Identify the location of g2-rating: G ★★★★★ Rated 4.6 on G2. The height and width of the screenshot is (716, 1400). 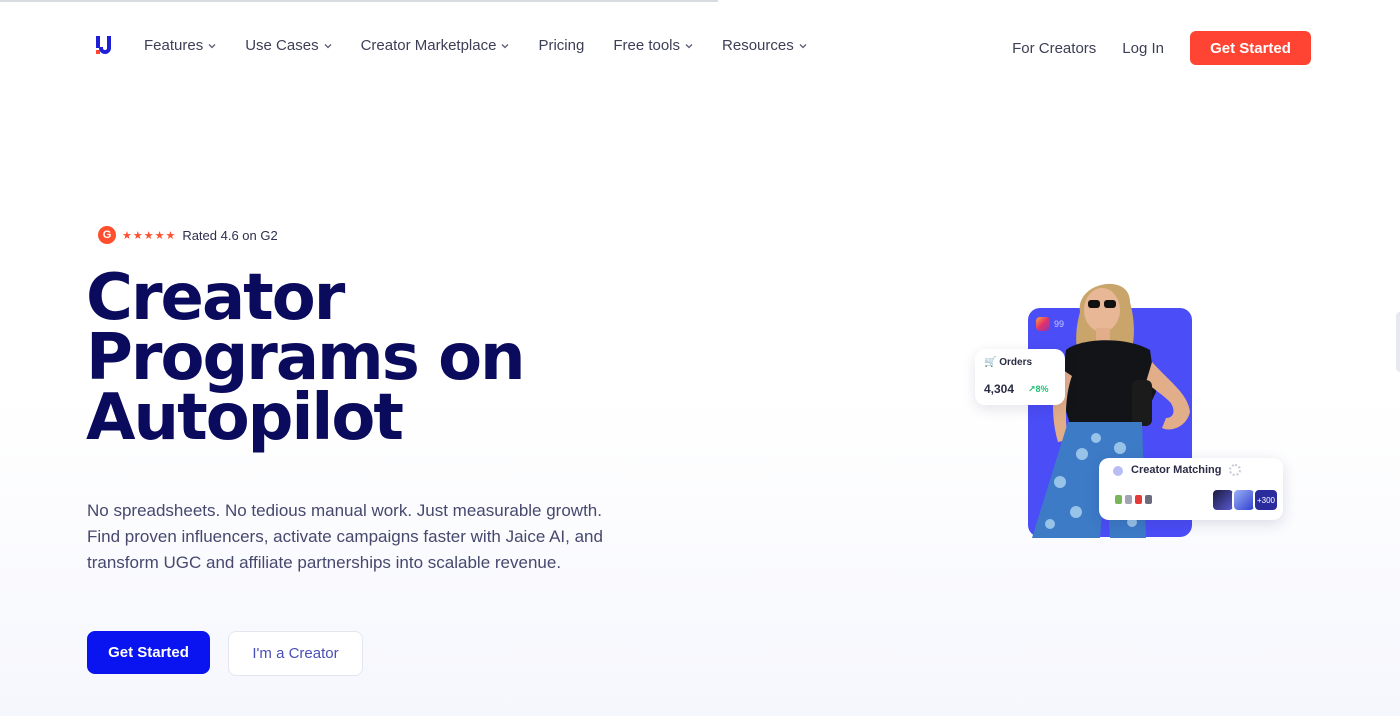
(188, 235).